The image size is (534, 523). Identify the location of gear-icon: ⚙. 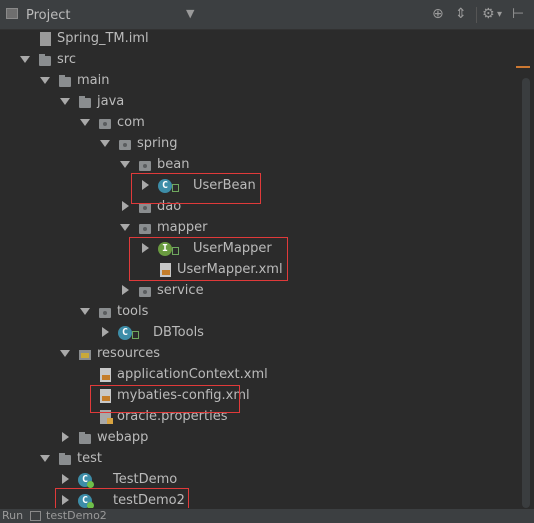
(488, 14).